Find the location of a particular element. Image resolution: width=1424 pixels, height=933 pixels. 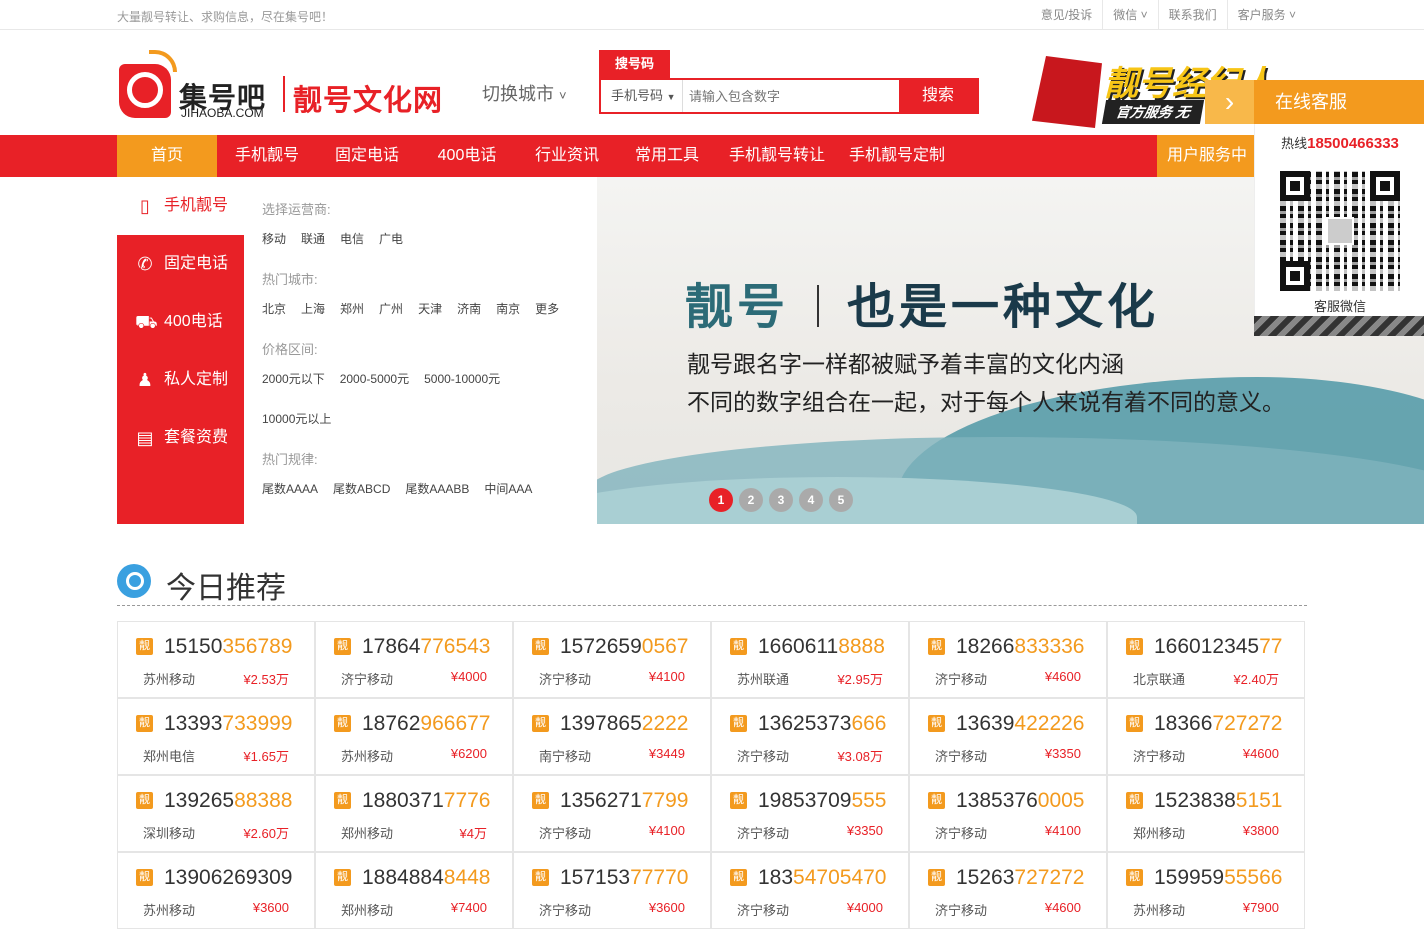

number-card: 靓 15238385151 郑州移动 ¥3800 is located at coordinates (1206, 813).